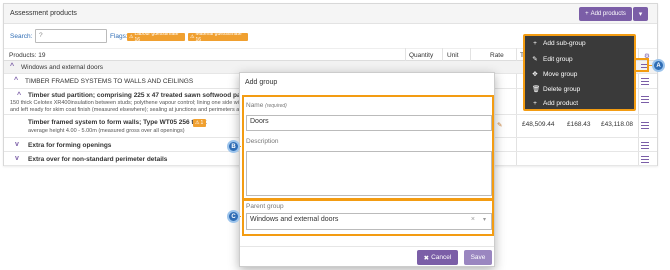 This screenshot has height=270, width=670. What do you see at coordinates (71, 36) in the screenshot?
I see `search-input: ?` at bounding box center [71, 36].